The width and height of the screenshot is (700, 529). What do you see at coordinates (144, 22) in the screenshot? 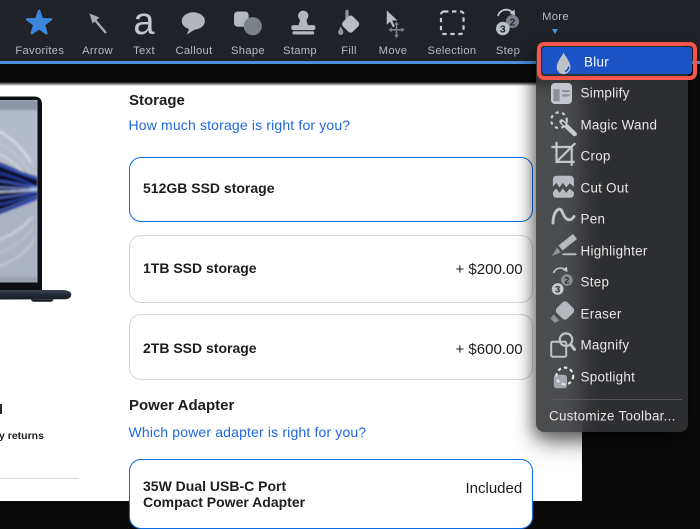
I see `svg-text: a` at bounding box center [144, 22].